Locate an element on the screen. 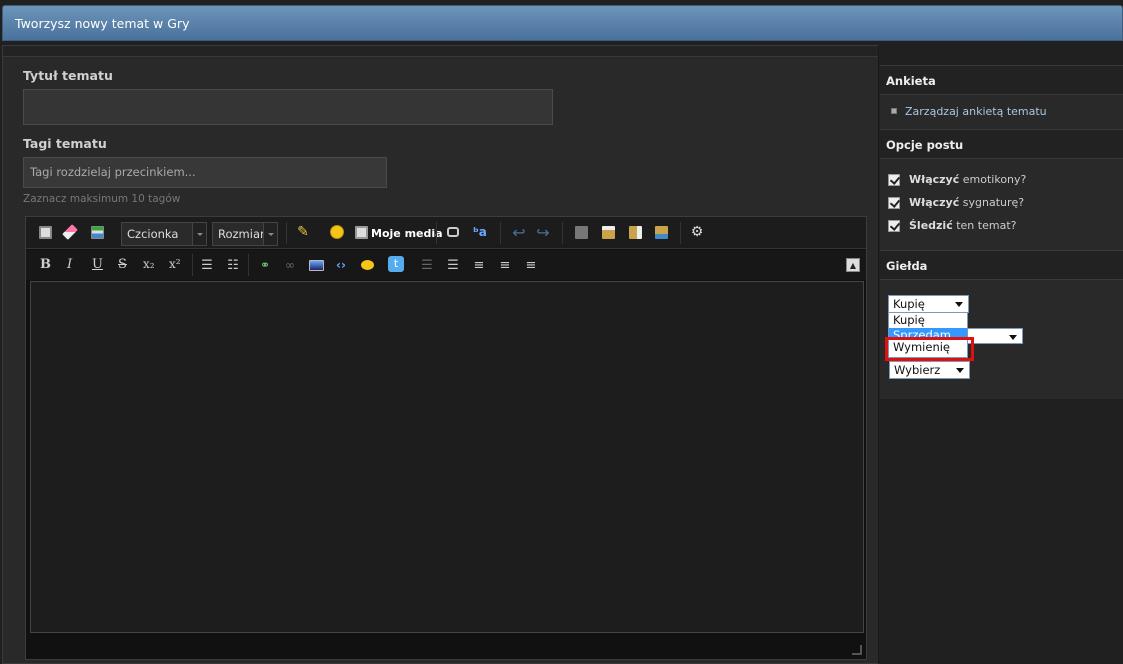 Image resolution: width=1123 pixels, height=664 pixels. post-options-header: Opcje postu is located at coordinates (1001, 144).